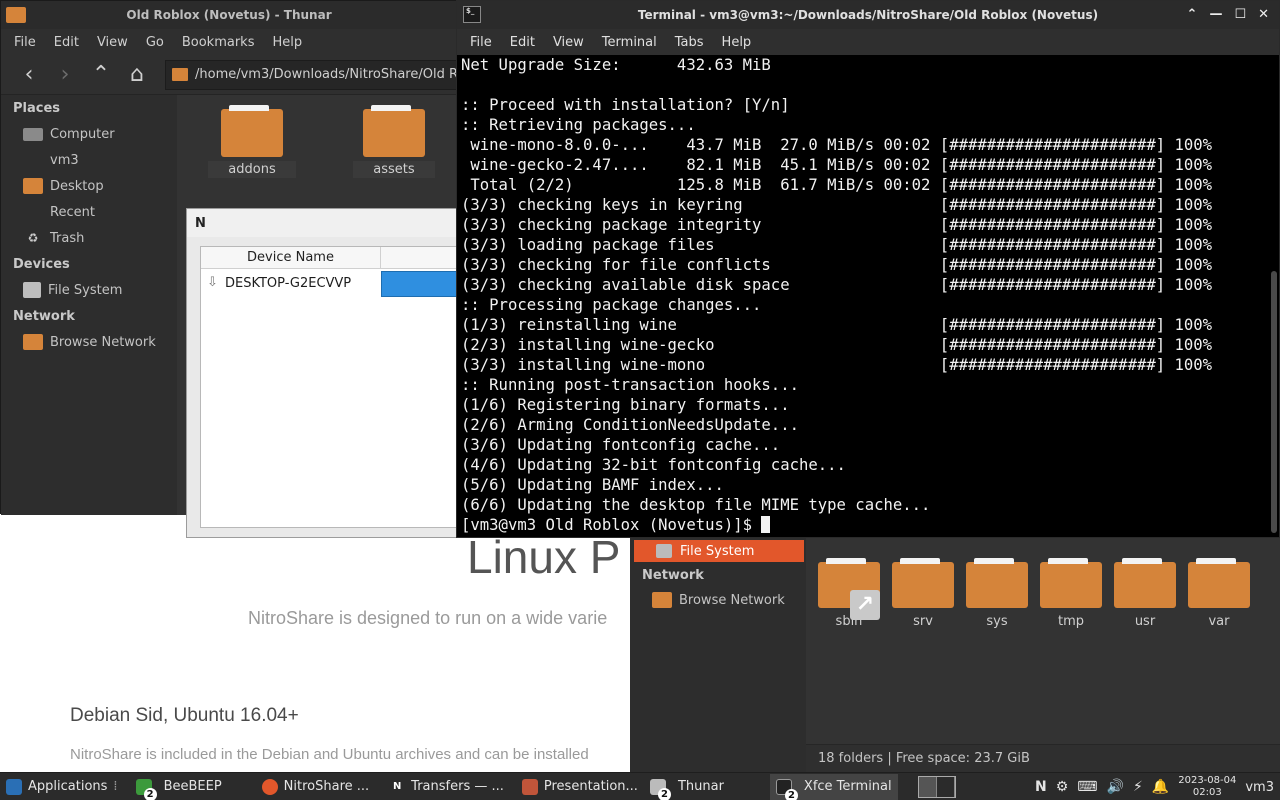  What do you see at coordinates (1087, 787) in the screenshot?
I see `keyboard-icon: ⌨` at bounding box center [1087, 787].